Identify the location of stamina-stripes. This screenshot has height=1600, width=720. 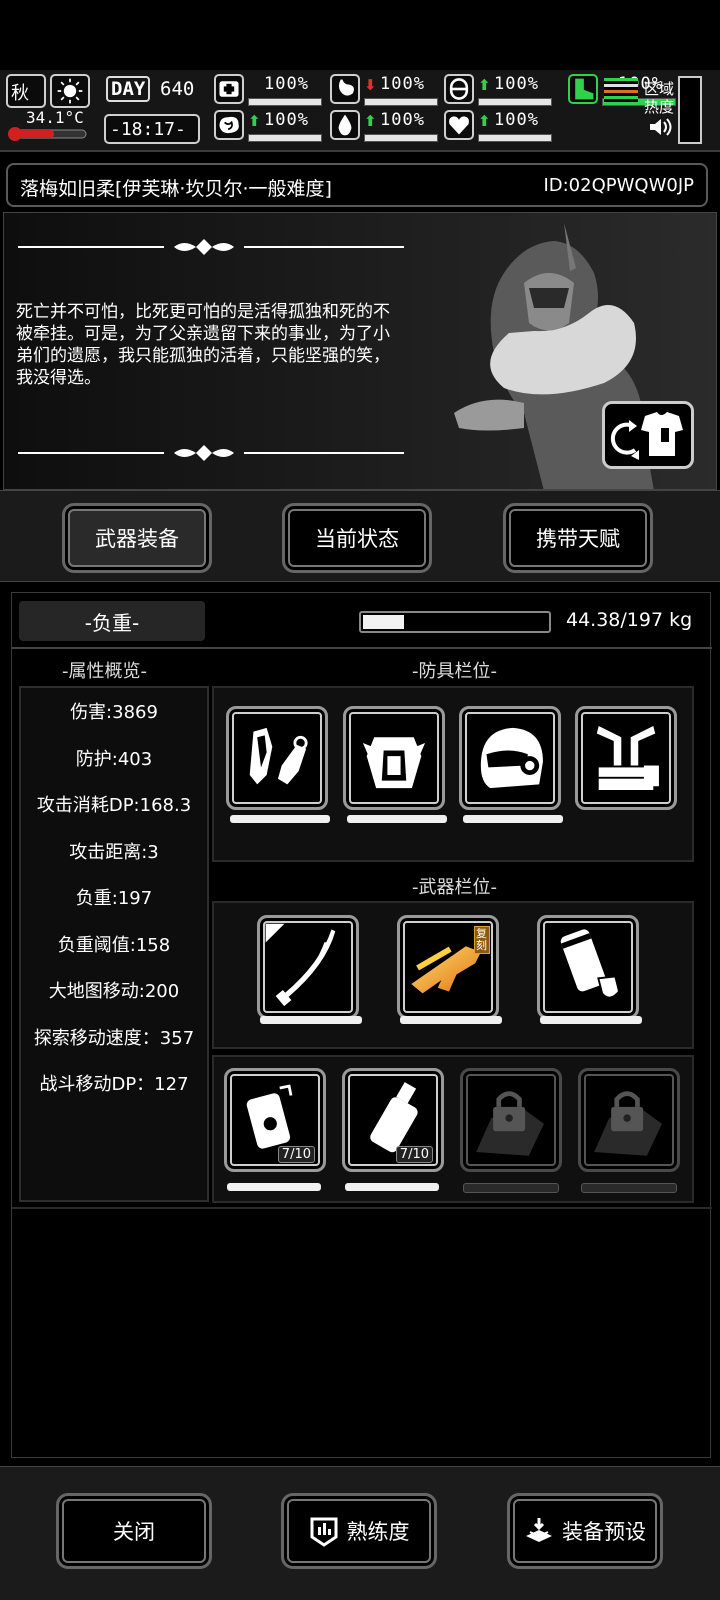
(621, 90).